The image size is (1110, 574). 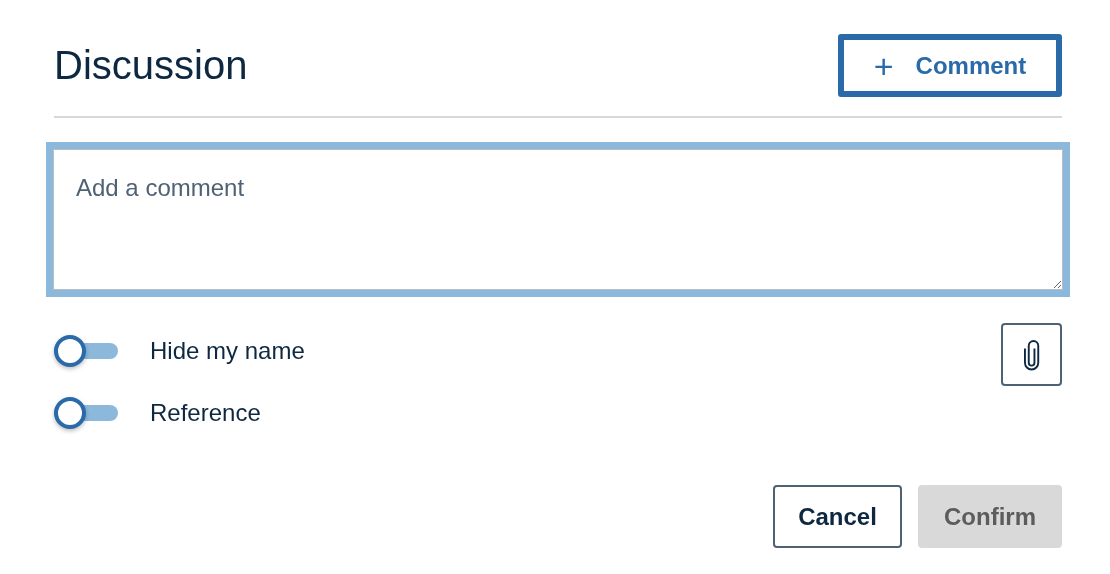 I want to click on toggle-label: Hide my name, so click(x=227, y=351).